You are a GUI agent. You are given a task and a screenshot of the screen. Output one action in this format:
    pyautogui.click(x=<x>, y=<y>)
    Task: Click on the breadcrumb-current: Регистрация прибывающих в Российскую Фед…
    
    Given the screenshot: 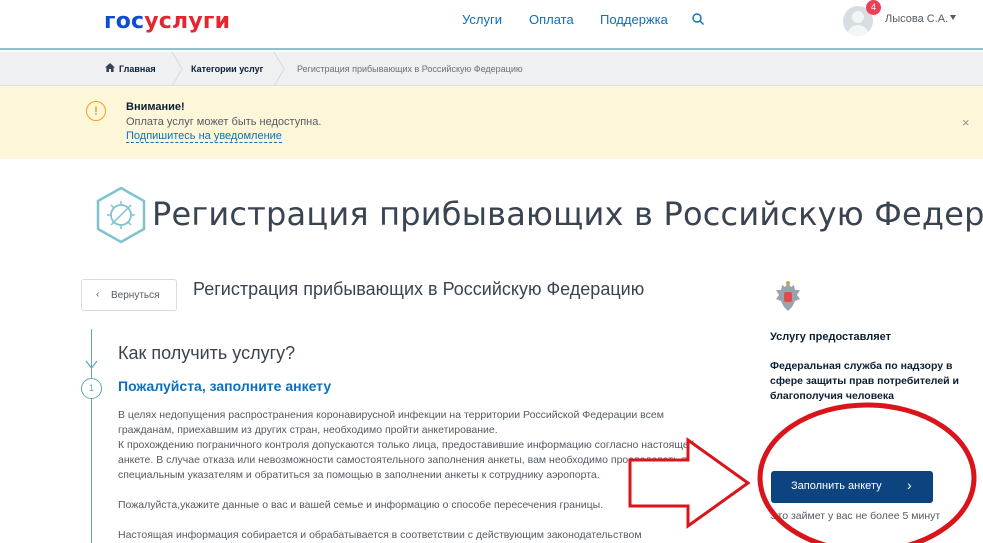 What is the action you would take?
    pyautogui.click(x=410, y=69)
    